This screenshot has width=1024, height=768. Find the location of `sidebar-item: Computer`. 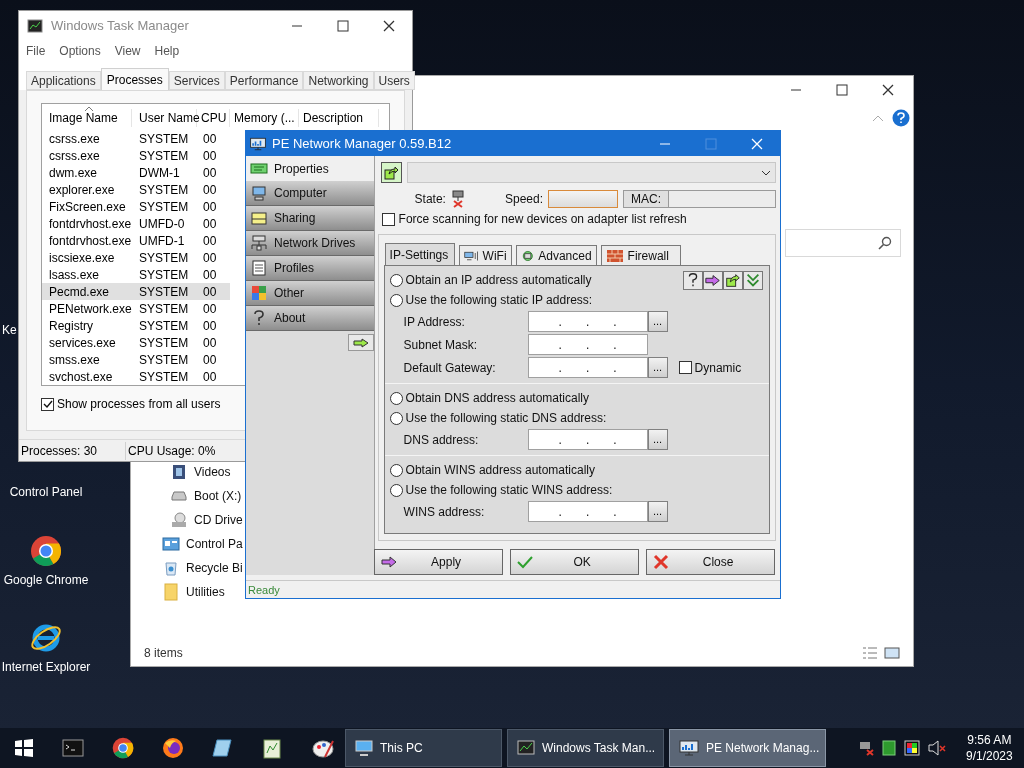

sidebar-item: Computer is located at coordinates (310, 193).